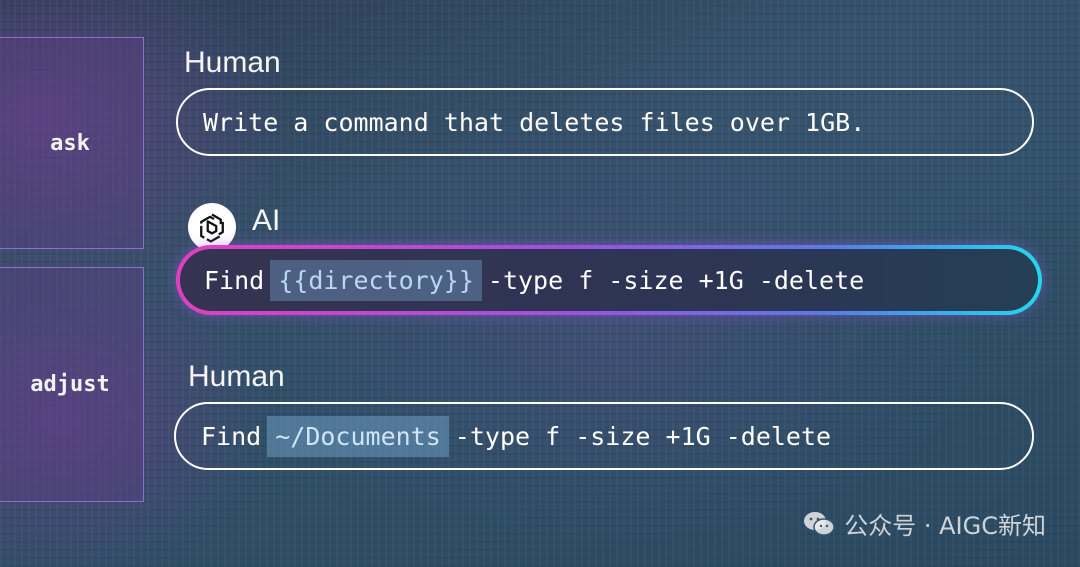 This screenshot has width=1080, height=567. I want to click on side-box-adjust: adjust, so click(72, 384).